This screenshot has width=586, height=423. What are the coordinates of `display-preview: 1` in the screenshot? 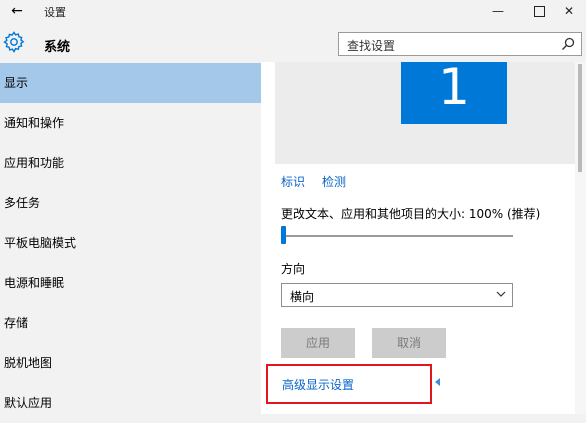 It's located at (425, 111).